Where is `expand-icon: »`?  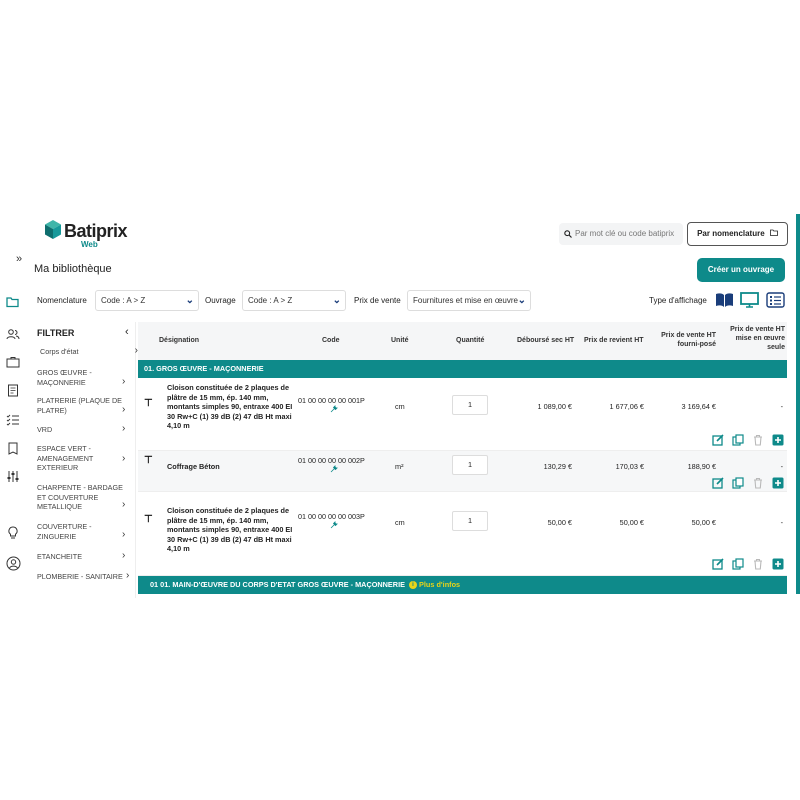
expand-icon: » is located at coordinates (19, 259).